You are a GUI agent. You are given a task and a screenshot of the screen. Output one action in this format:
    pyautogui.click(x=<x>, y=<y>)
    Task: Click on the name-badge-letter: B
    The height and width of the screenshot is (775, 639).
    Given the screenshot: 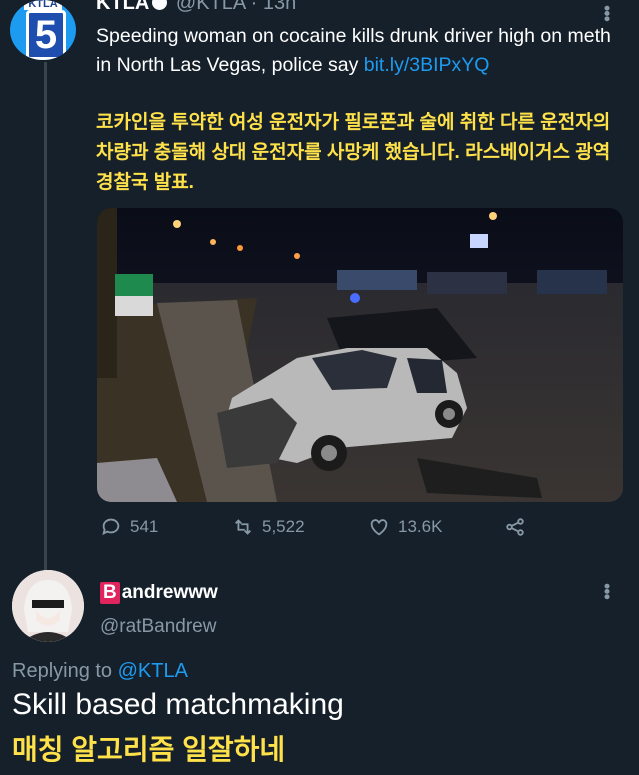 What is the action you would take?
    pyautogui.click(x=110, y=593)
    